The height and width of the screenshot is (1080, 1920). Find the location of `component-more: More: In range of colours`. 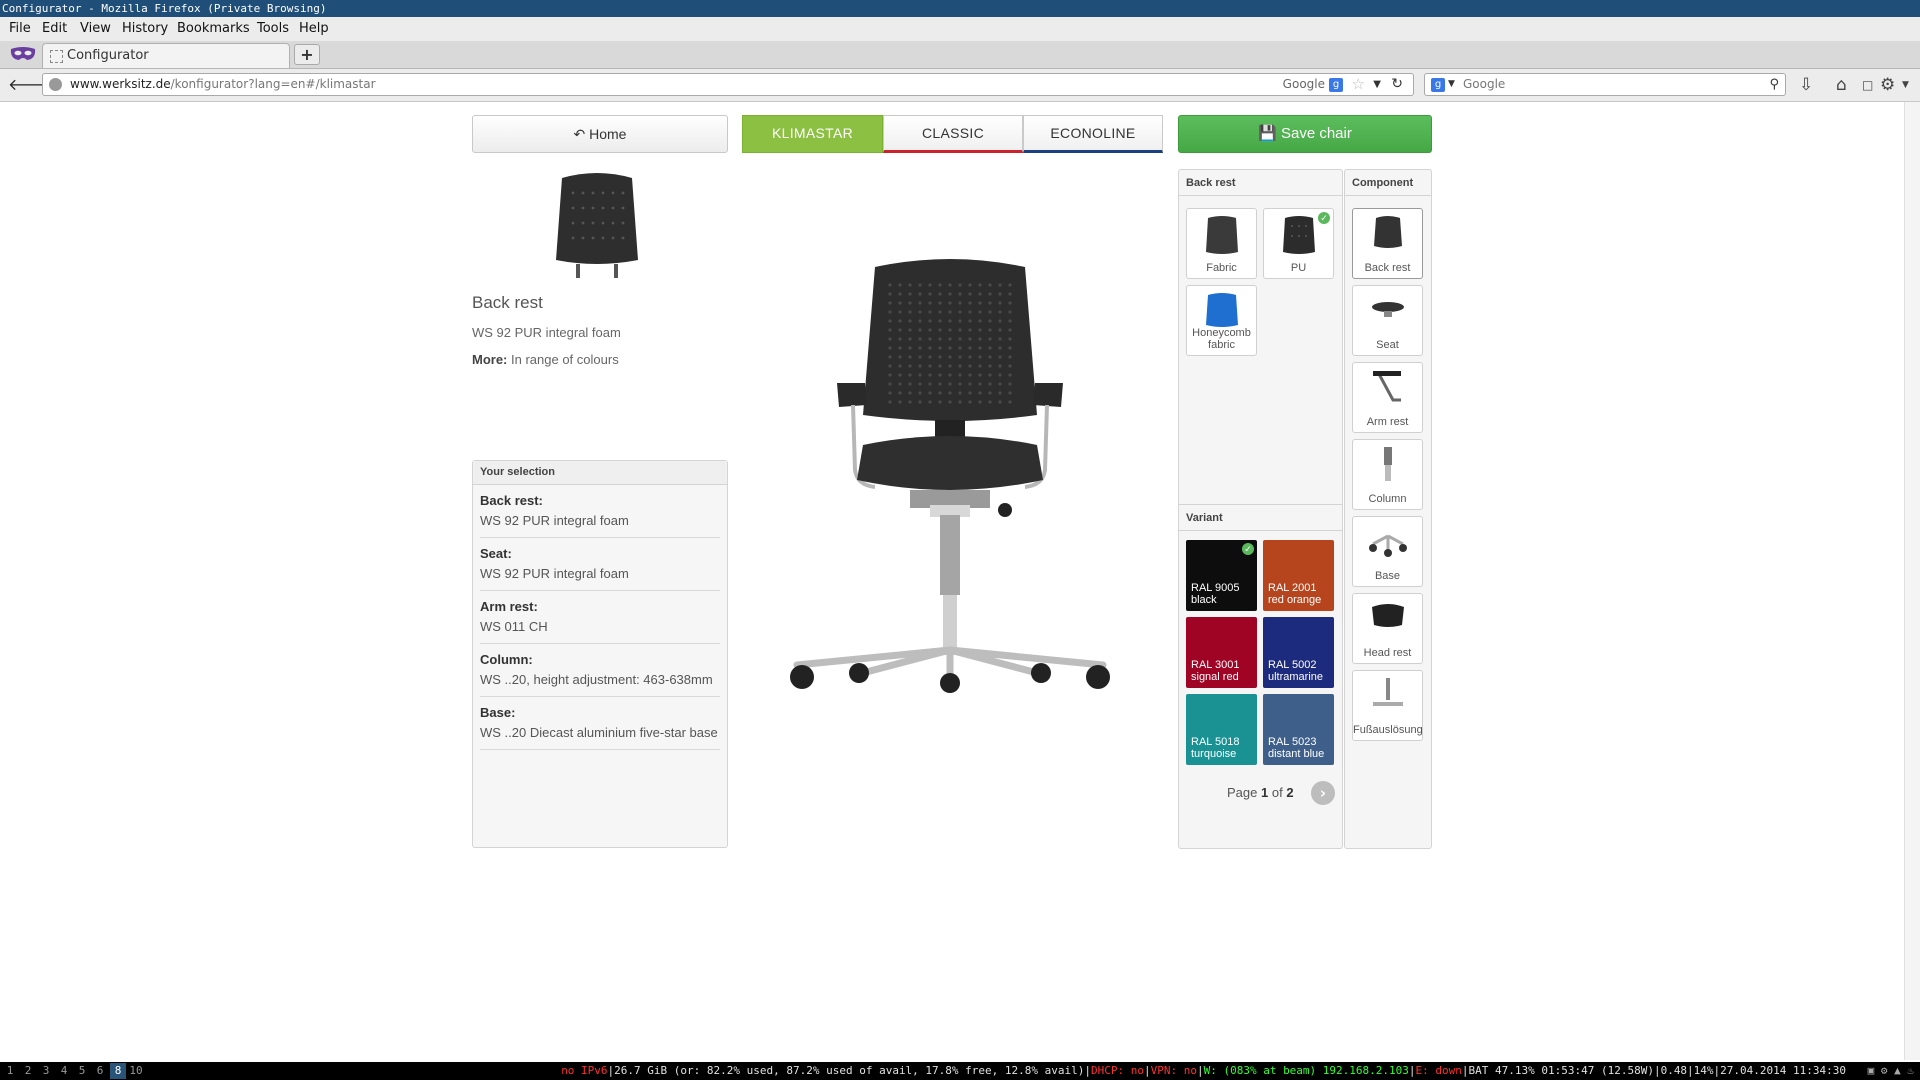

component-more: More: In range of colours is located at coordinates (545, 359).